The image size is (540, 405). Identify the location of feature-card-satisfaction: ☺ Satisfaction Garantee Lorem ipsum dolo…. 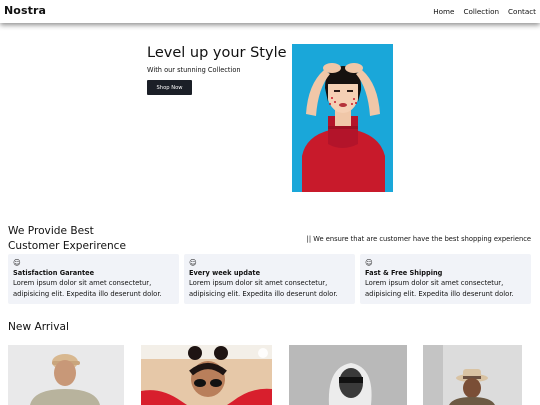
(93, 279).